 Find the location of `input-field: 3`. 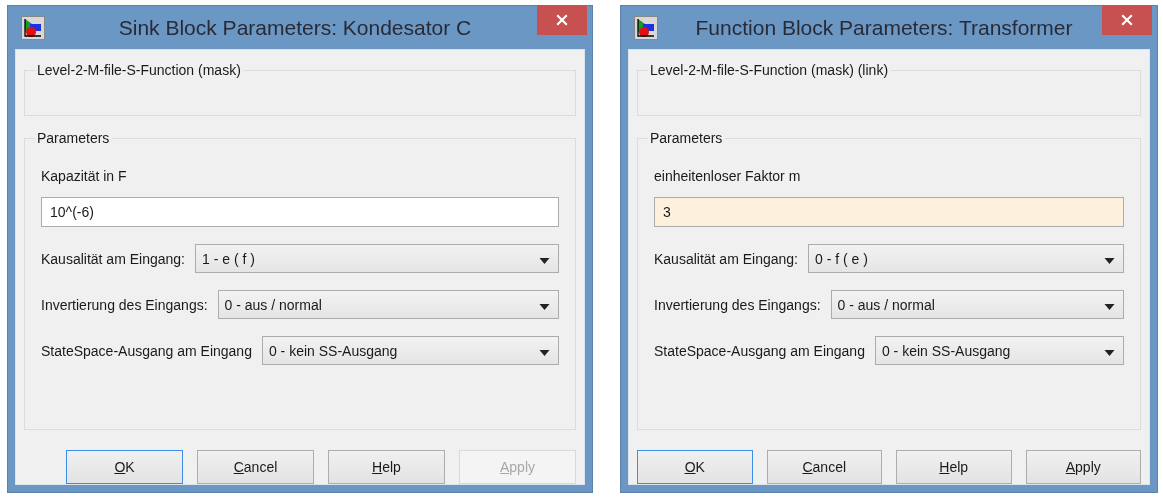

input-field: 3 is located at coordinates (889, 212).